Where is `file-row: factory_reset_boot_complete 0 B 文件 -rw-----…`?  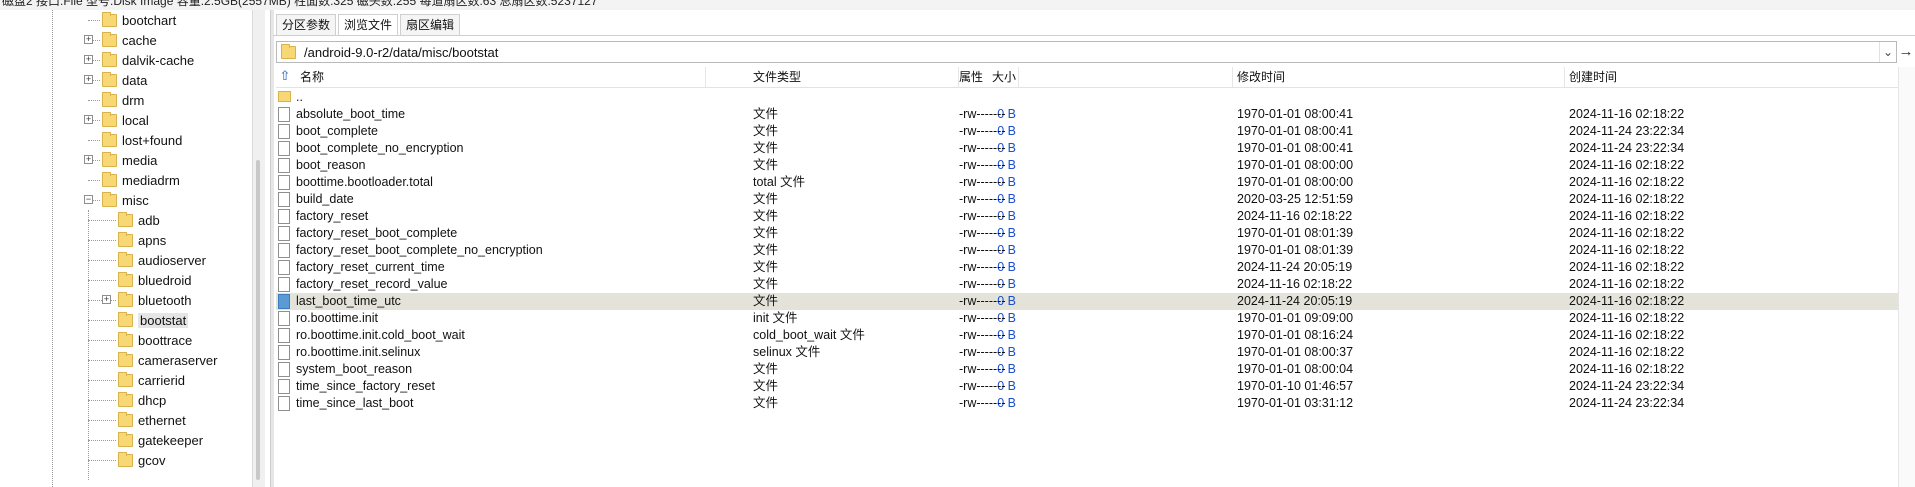 file-row: factory_reset_boot_complete 0 B 文件 -rw-----… is located at coordinates (1087, 233).